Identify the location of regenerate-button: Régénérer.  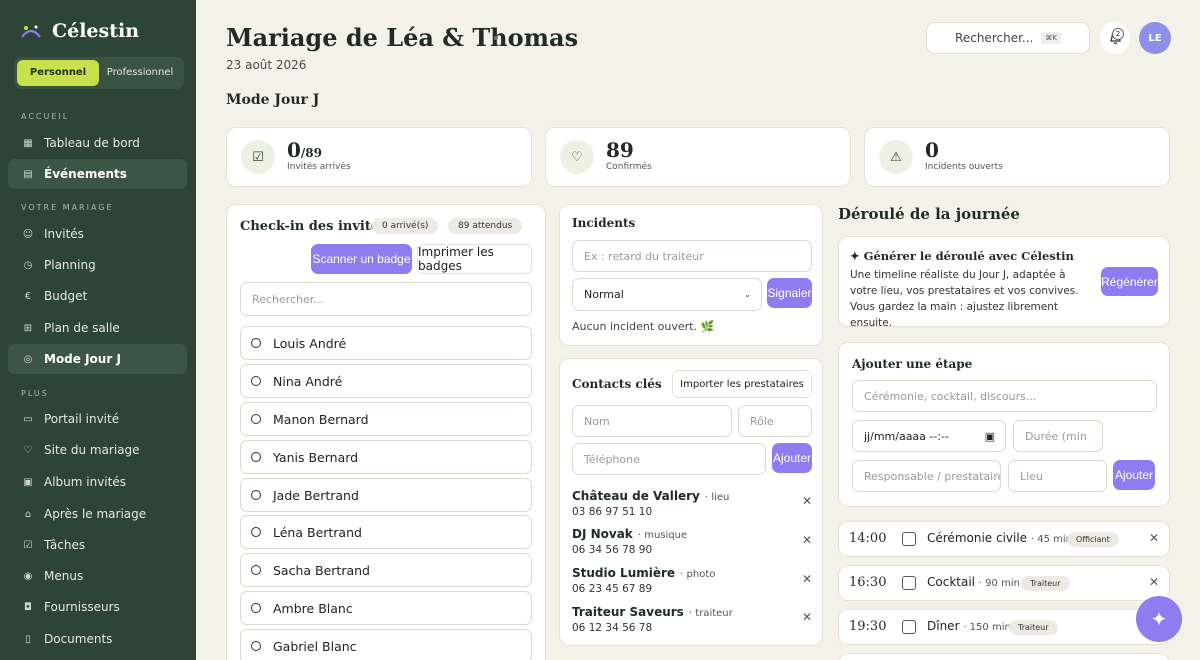
(1129, 281).